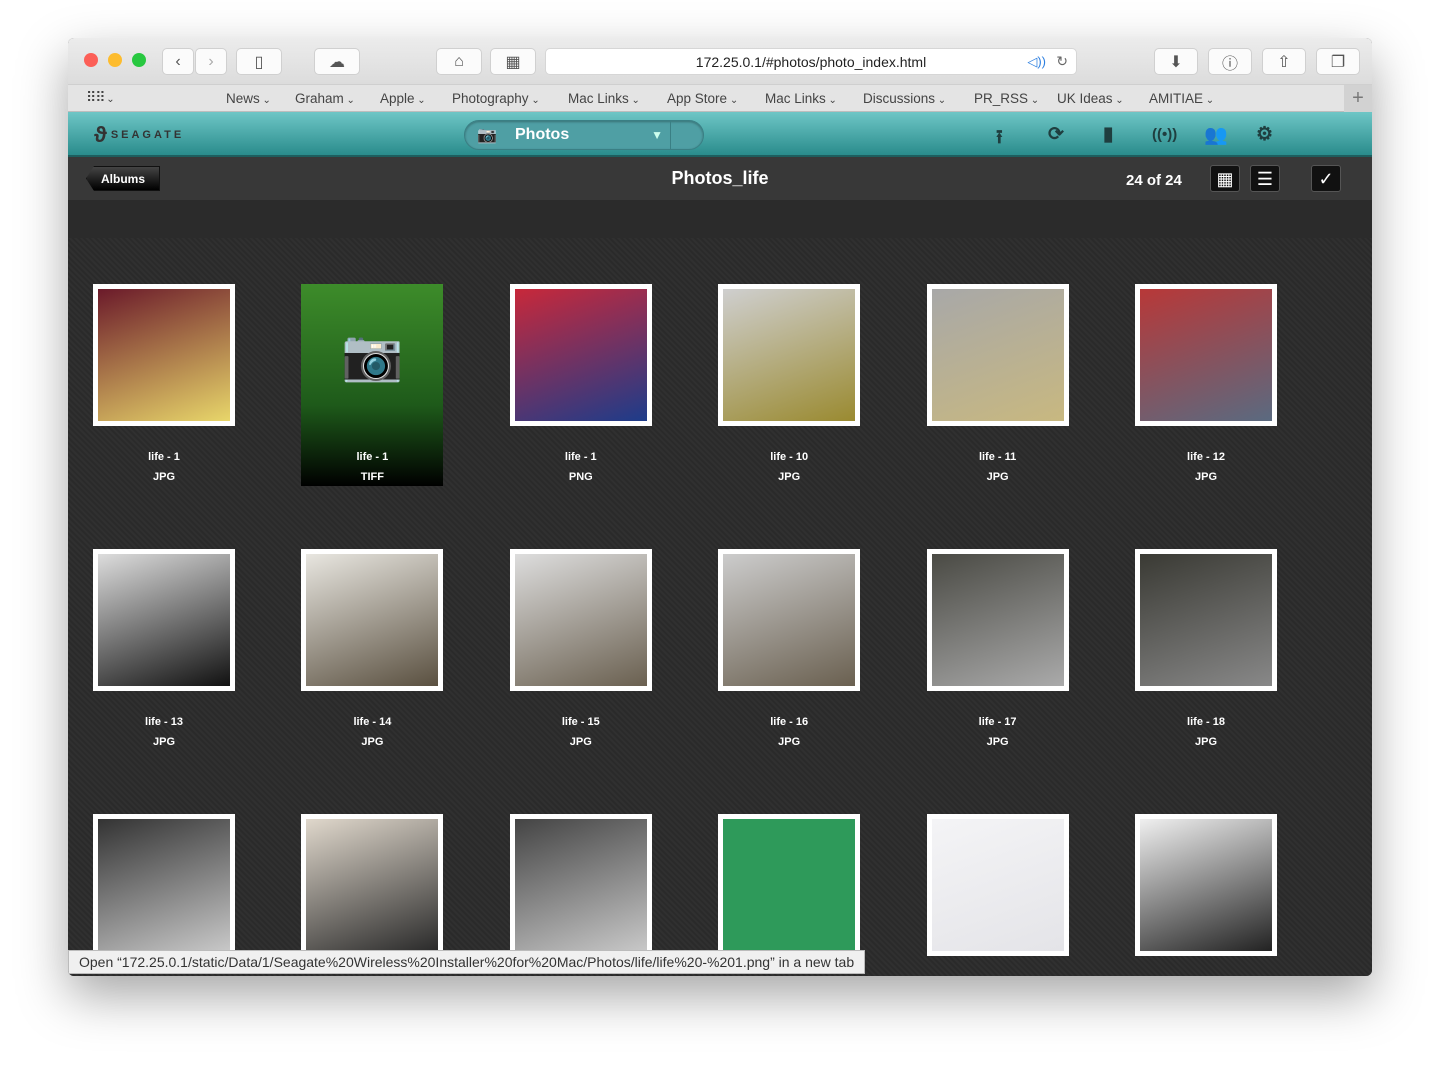  Describe the element at coordinates (542, 134) in the screenshot. I see `selector-label: Photos` at that location.